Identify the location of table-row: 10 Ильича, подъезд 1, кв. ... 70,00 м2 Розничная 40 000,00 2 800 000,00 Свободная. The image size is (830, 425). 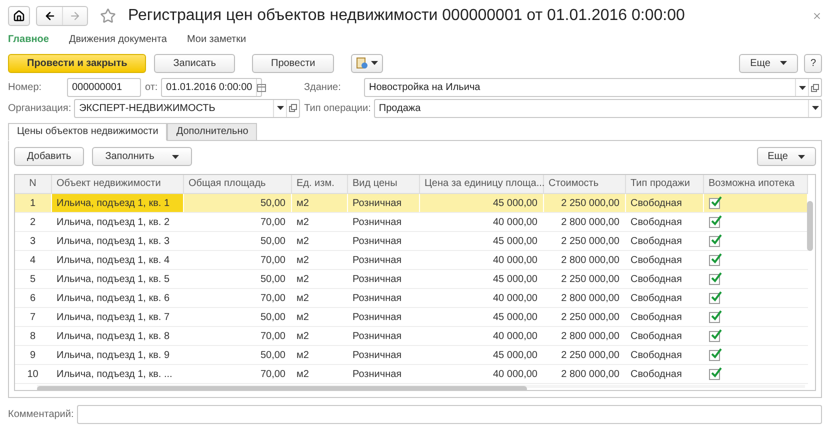
(411, 374).